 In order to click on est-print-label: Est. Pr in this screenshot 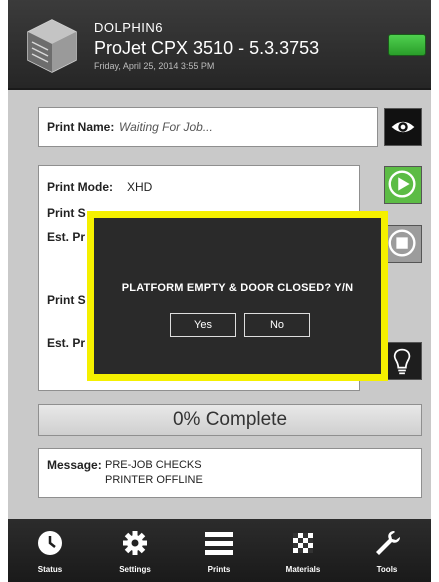, I will do `click(66, 237)`.